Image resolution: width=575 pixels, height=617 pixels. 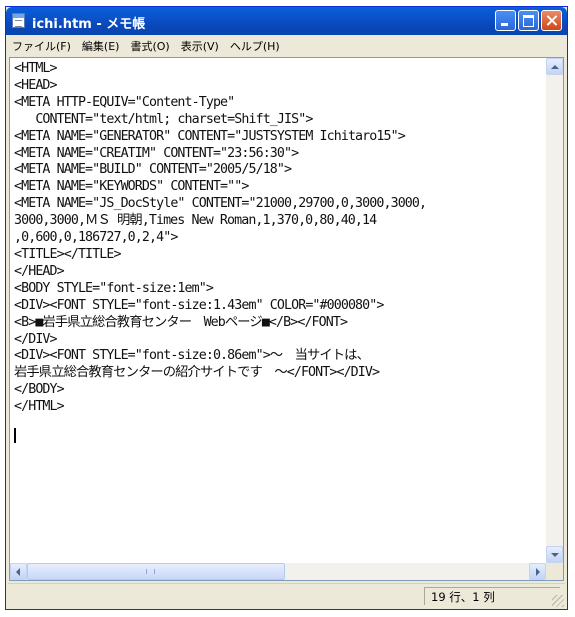 I want to click on notepad-icon, so click(x=18, y=20).